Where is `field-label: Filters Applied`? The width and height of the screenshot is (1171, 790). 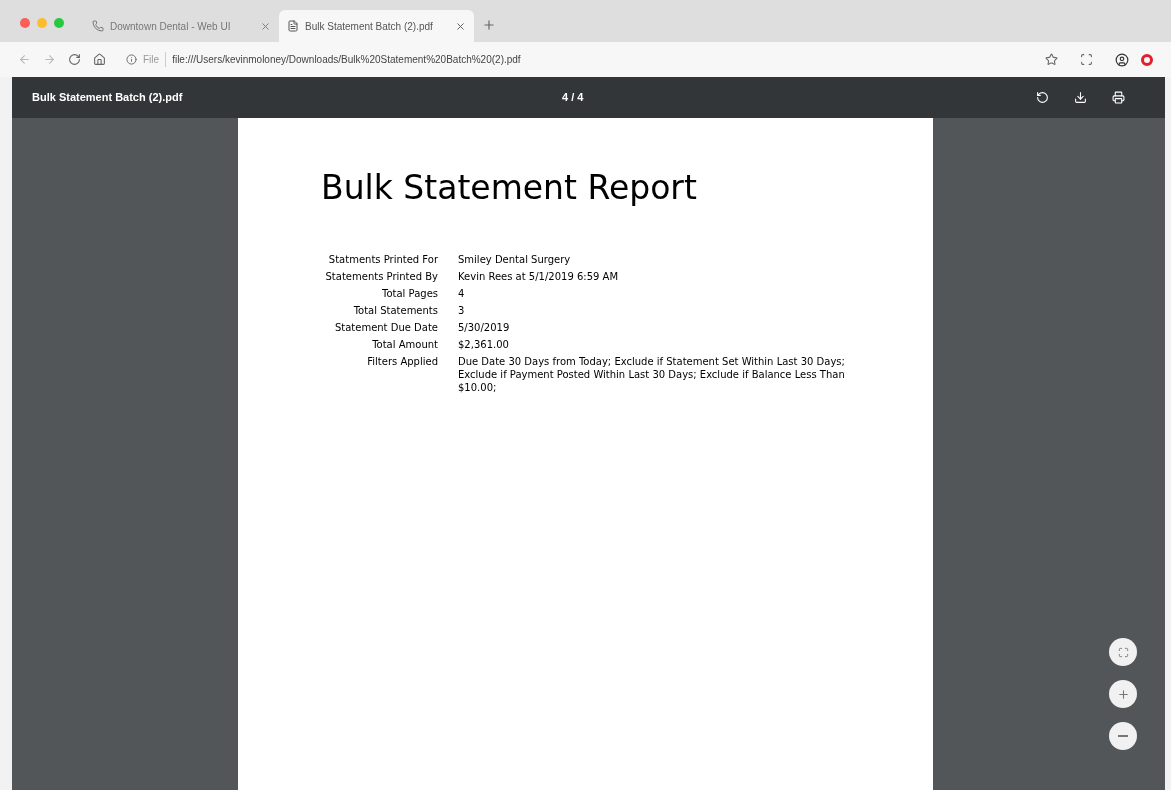 field-label: Filters Applied is located at coordinates (402, 361).